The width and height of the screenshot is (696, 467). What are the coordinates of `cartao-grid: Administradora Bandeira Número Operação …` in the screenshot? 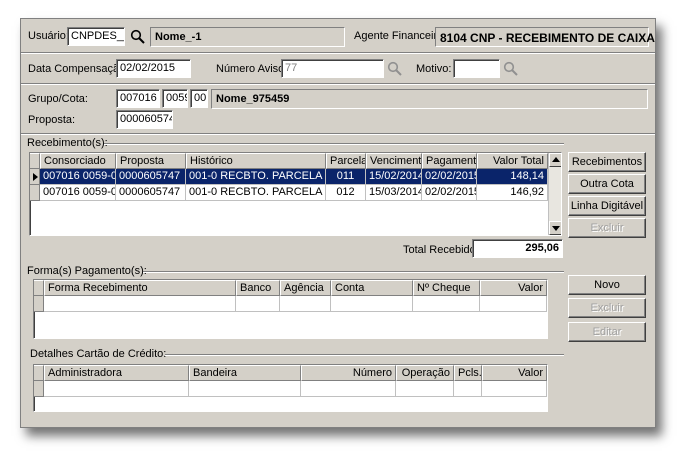 It's located at (290, 388).